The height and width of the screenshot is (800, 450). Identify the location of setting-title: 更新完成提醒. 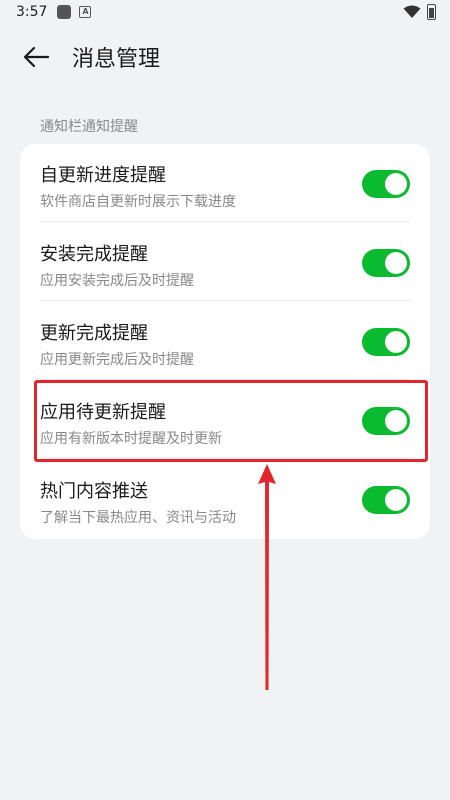
(94, 333).